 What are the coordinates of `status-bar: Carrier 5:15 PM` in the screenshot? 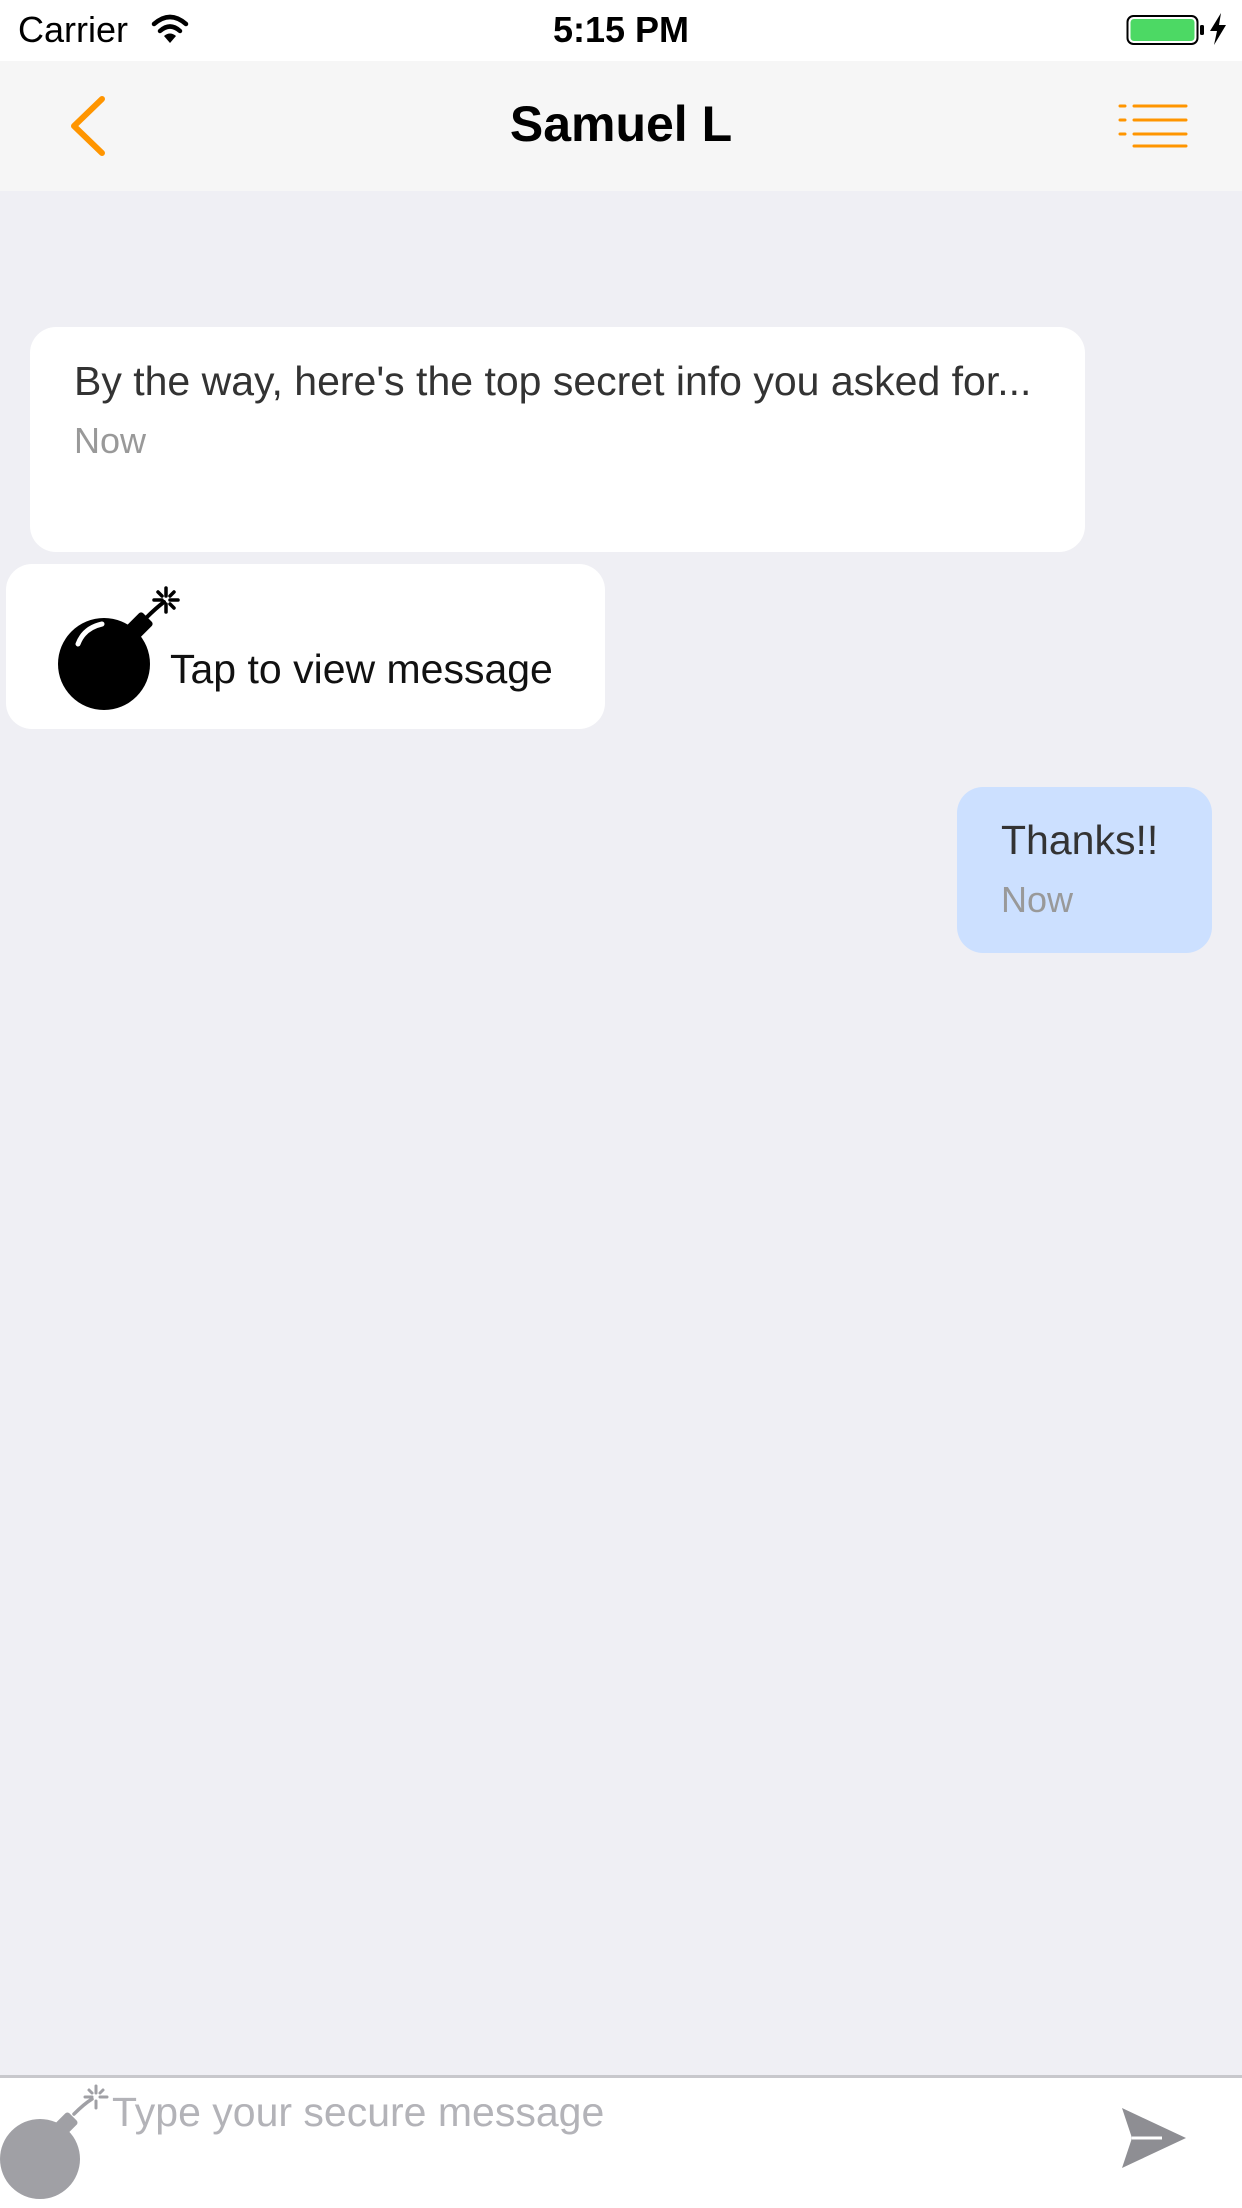 It's located at (621, 30).